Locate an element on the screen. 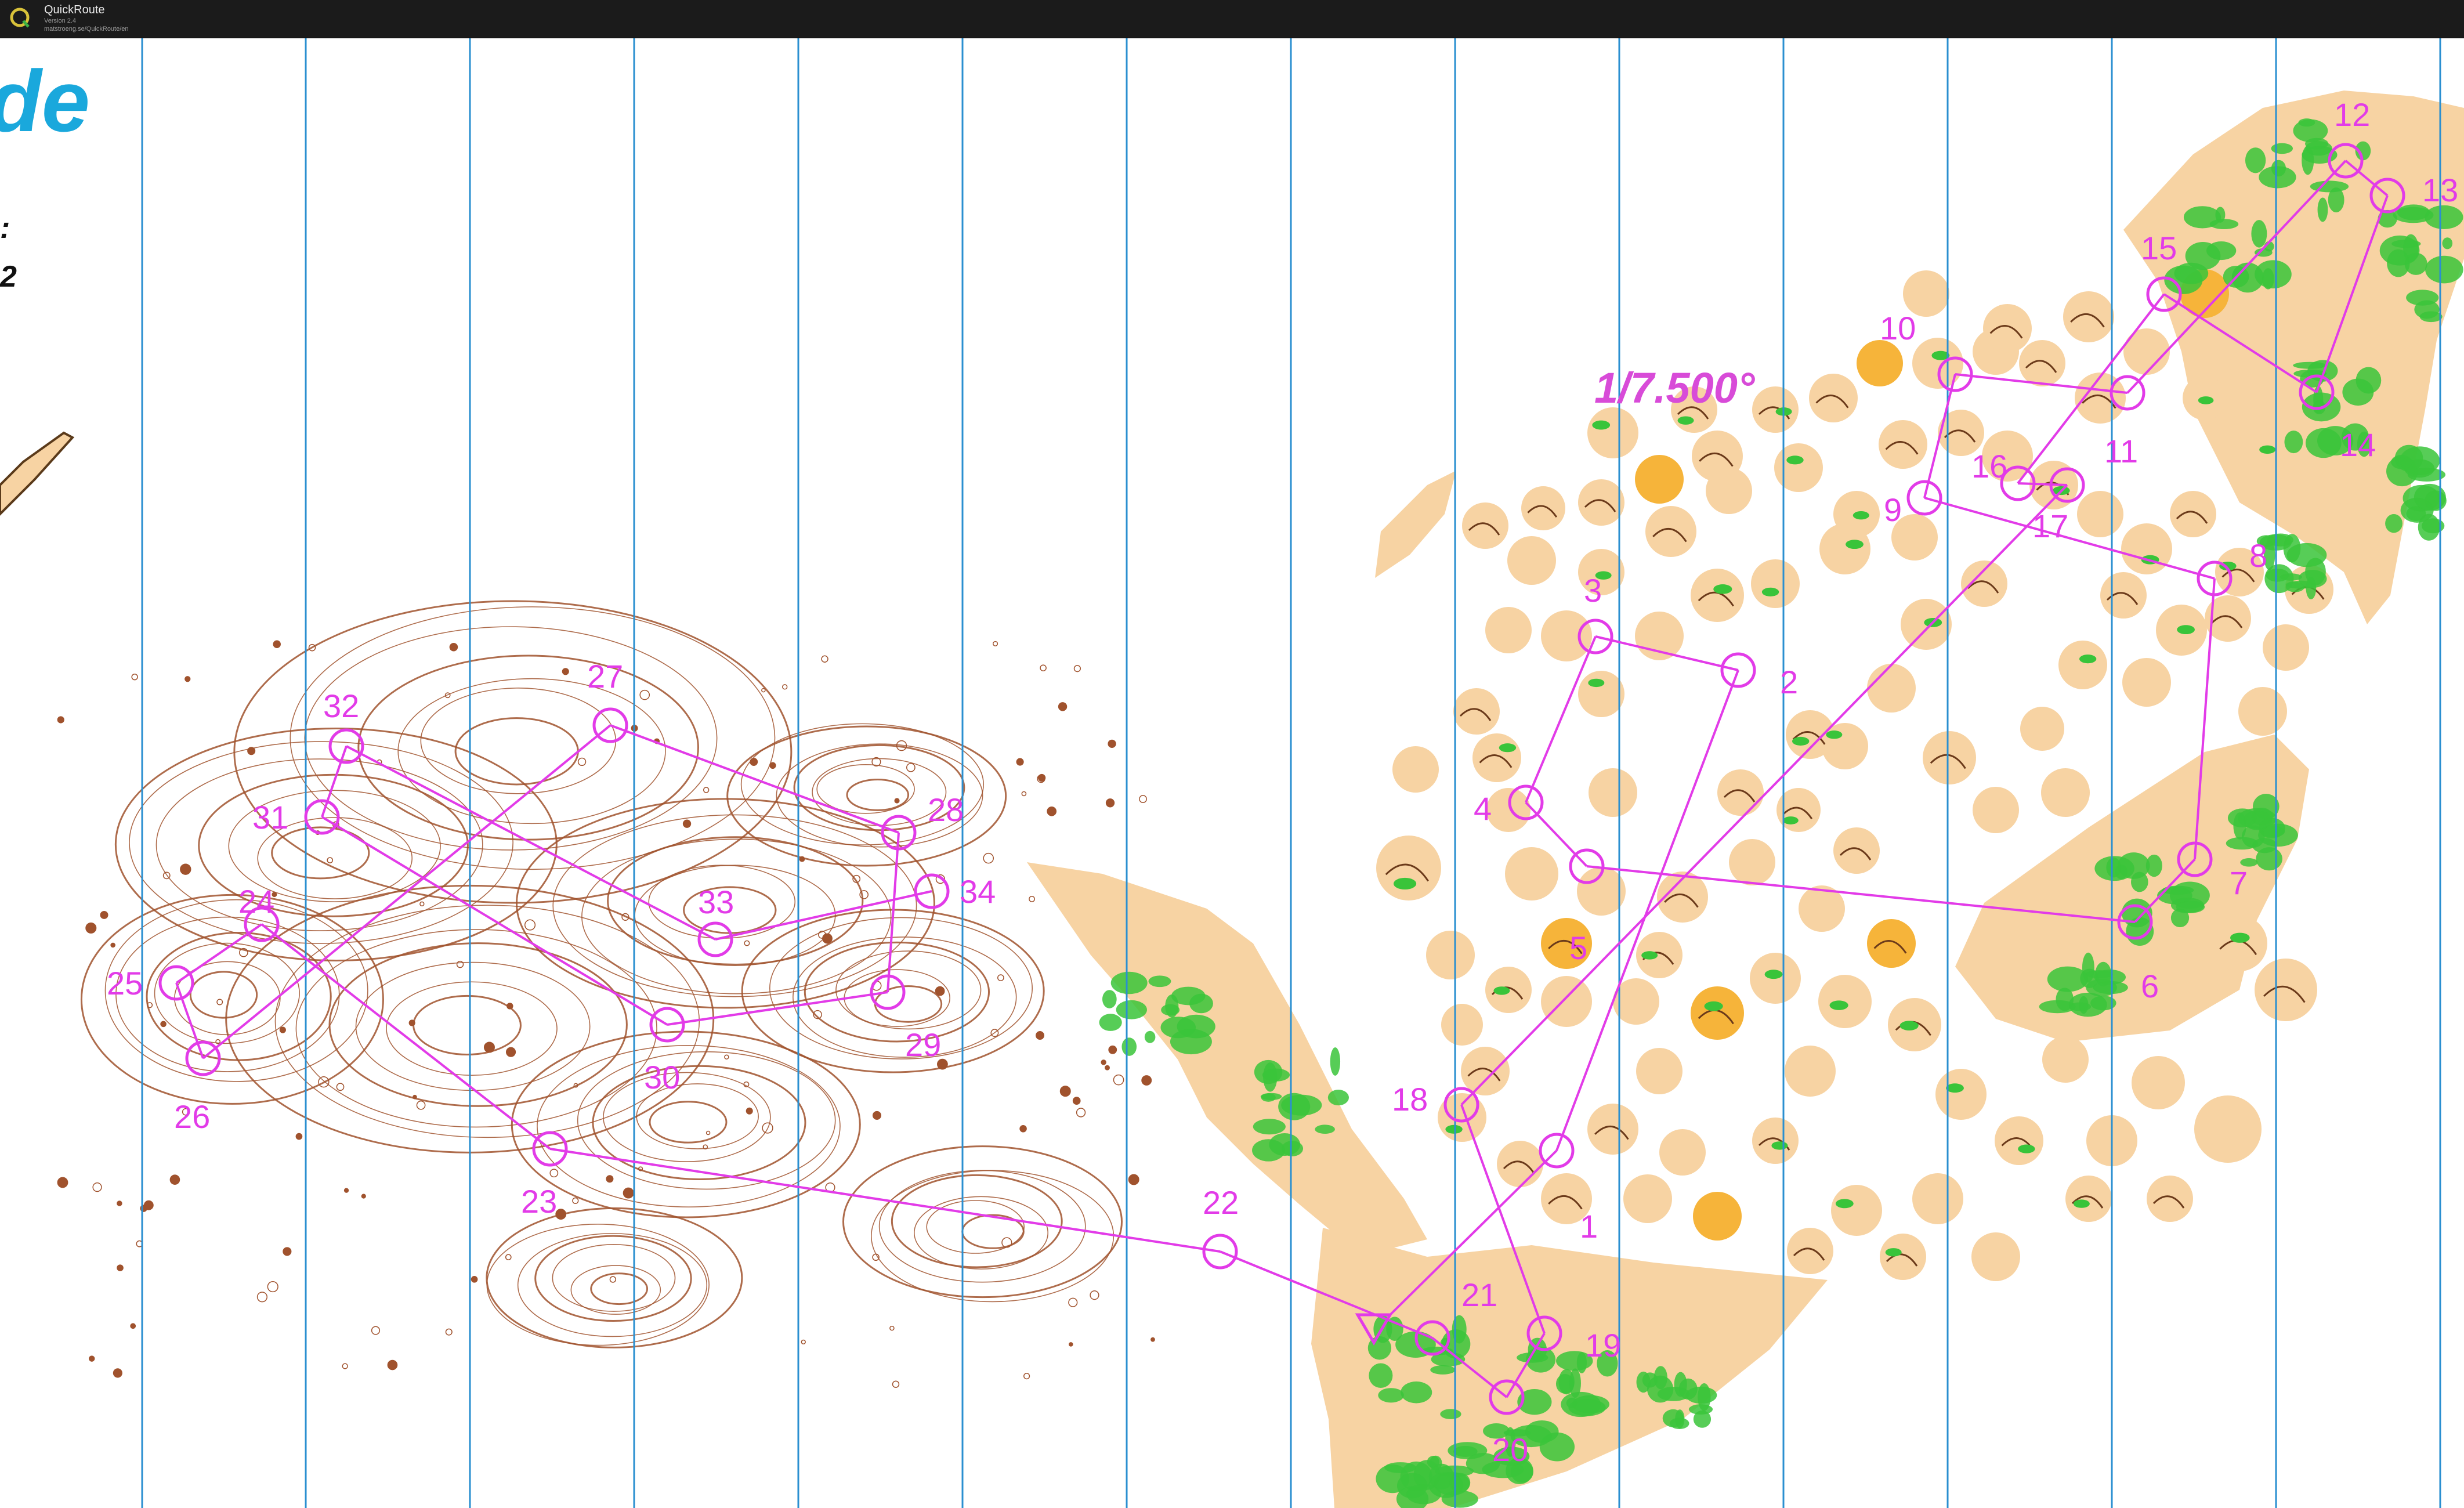 The image size is (2464, 1508). app-version: Version 2.4 is located at coordinates (60, 20).